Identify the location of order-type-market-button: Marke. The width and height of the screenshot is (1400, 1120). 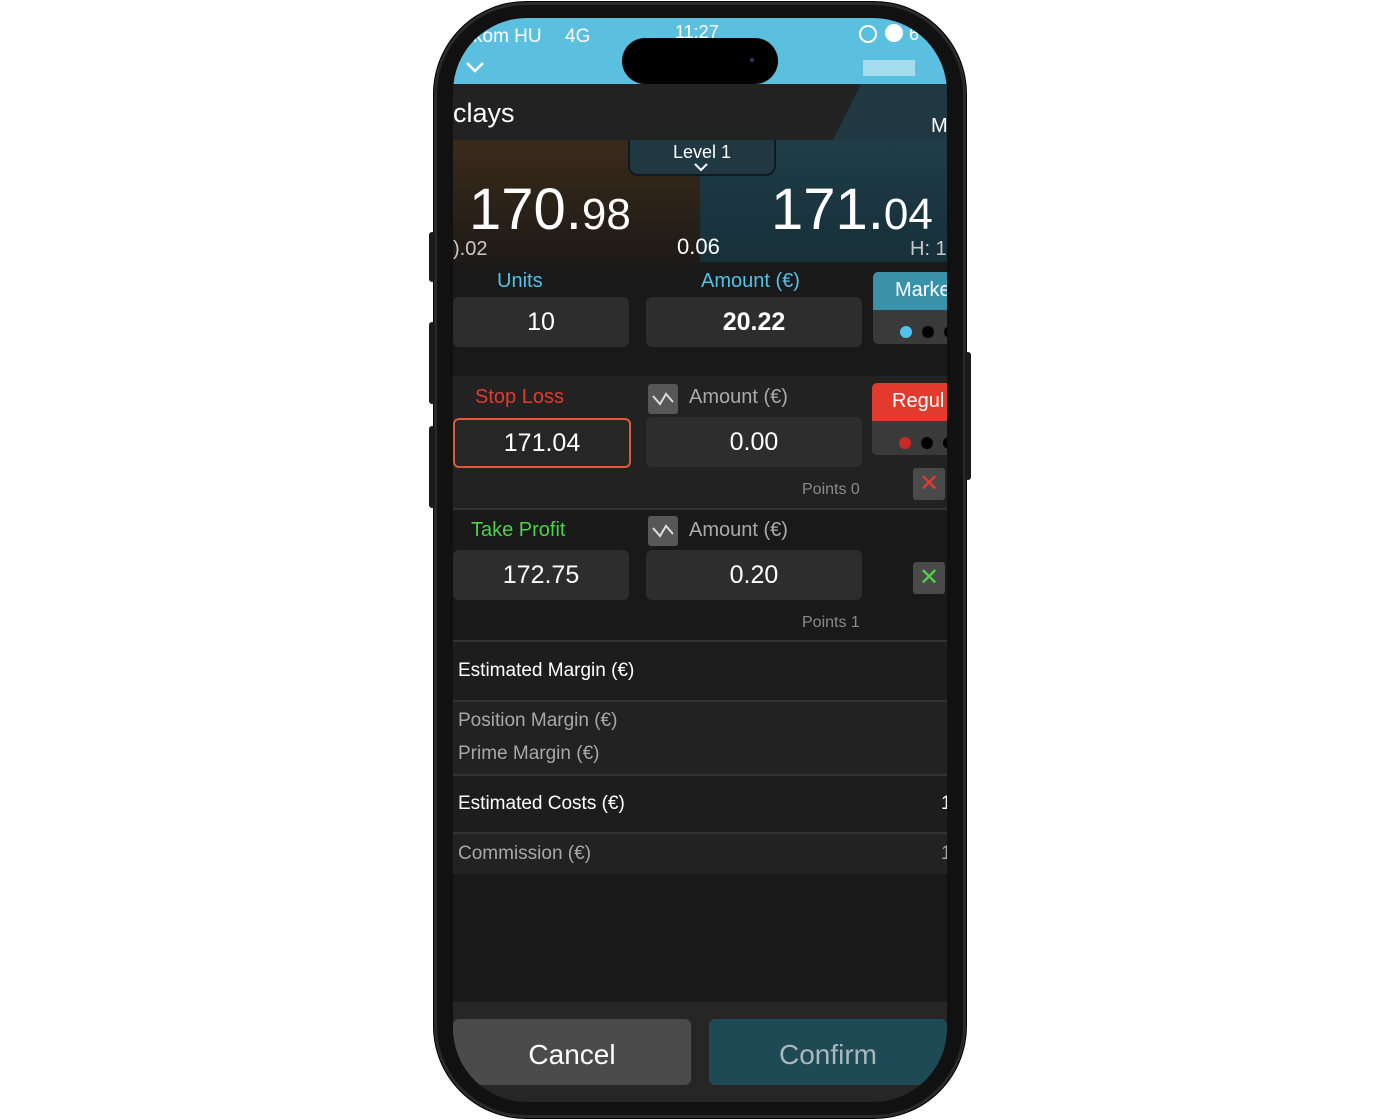
(910, 291).